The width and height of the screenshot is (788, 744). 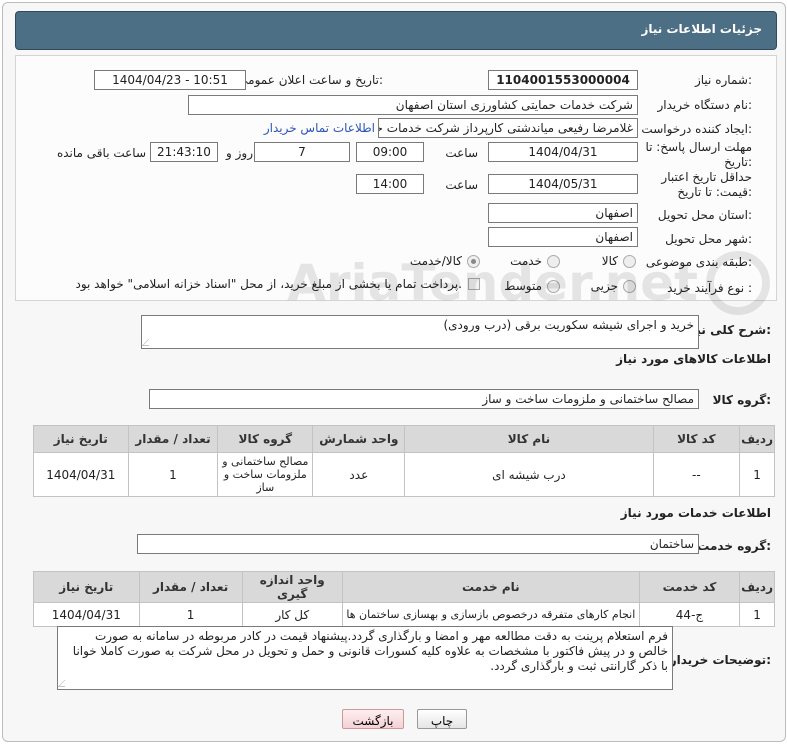 What do you see at coordinates (698, 154) in the screenshot?
I see `reply-deadline-label: مهلت ارسال پاسخ: تا تاریخ:` at bounding box center [698, 154].